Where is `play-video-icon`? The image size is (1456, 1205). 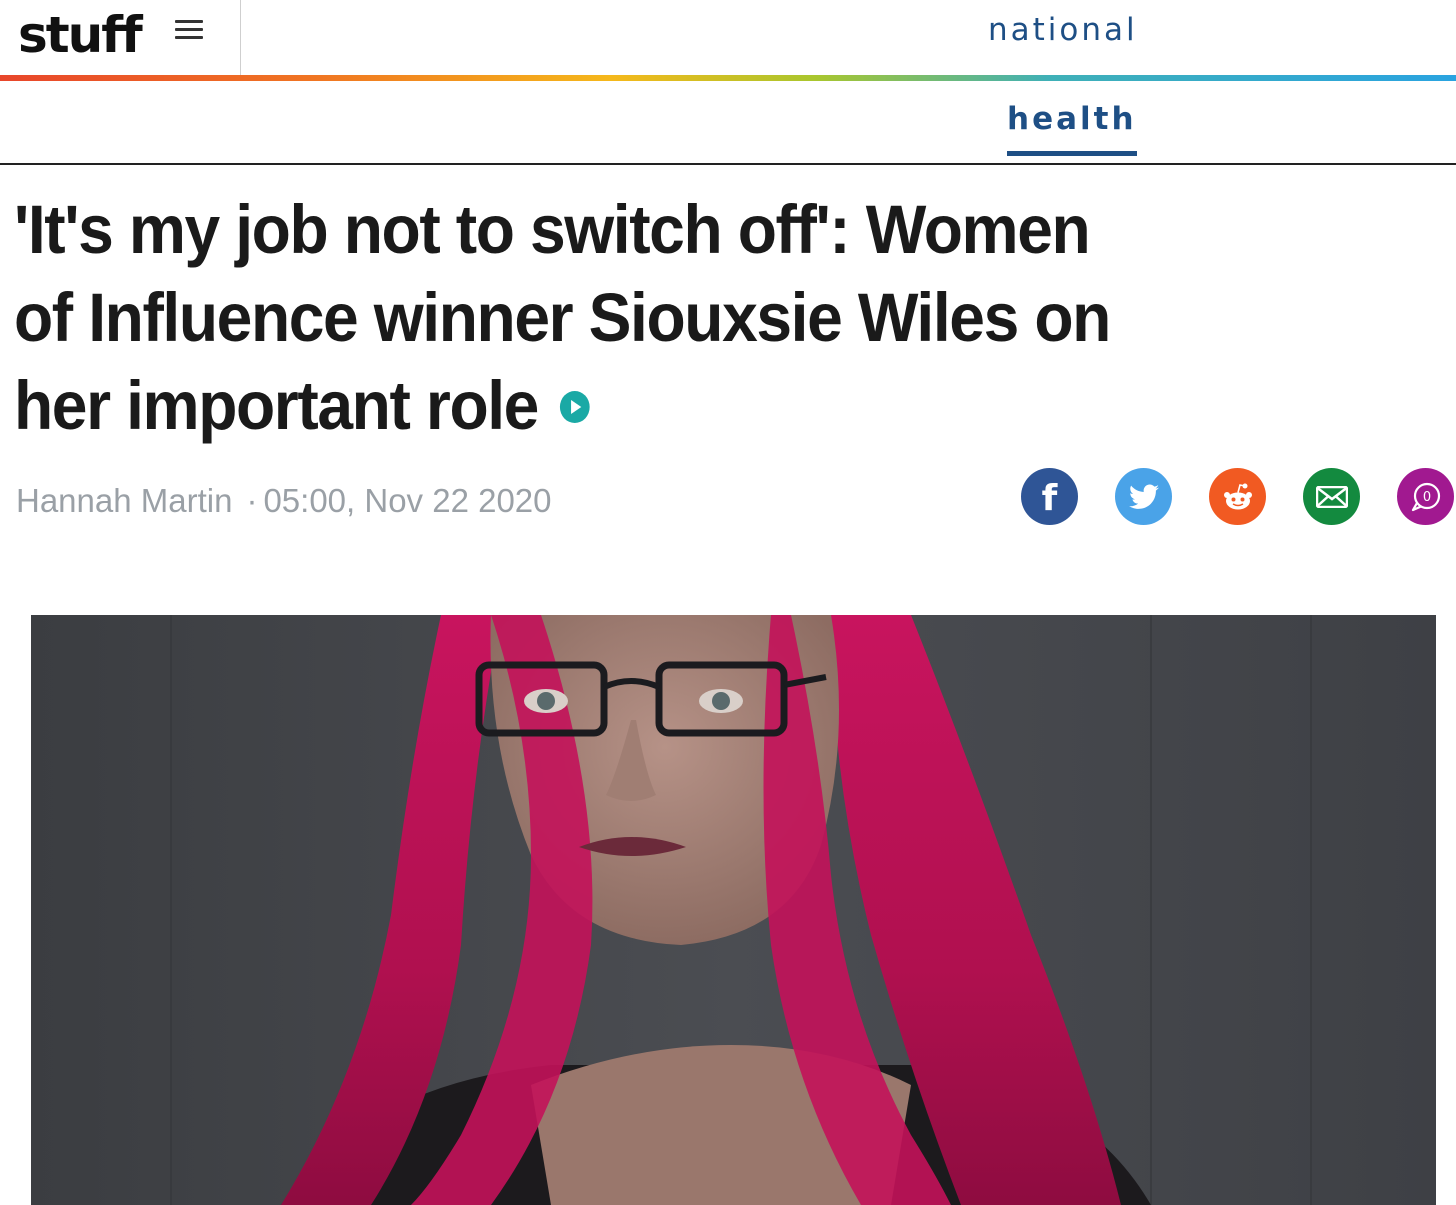 play-video-icon is located at coordinates (574, 406).